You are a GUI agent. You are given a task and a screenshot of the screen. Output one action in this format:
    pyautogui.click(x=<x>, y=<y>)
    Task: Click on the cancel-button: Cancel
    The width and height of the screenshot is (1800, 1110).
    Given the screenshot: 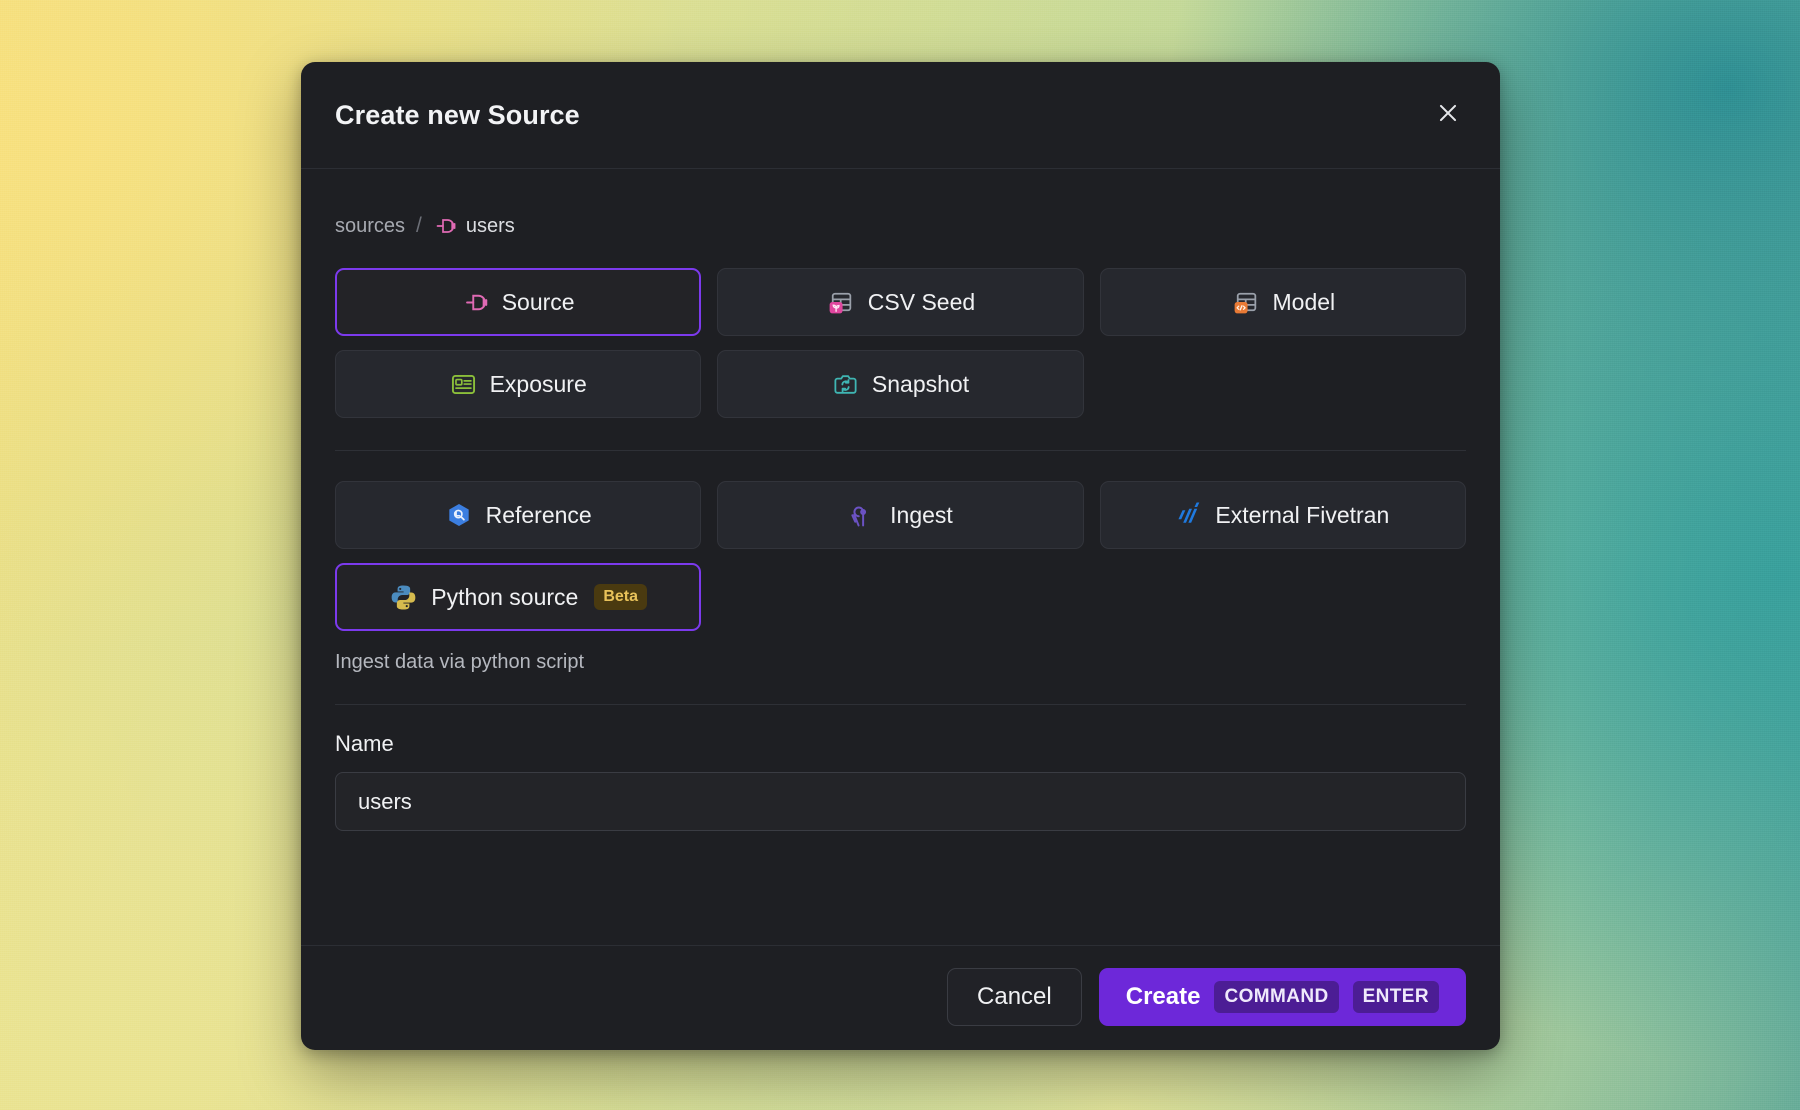 What is the action you would take?
    pyautogui.click(x=1014, y=997)
    